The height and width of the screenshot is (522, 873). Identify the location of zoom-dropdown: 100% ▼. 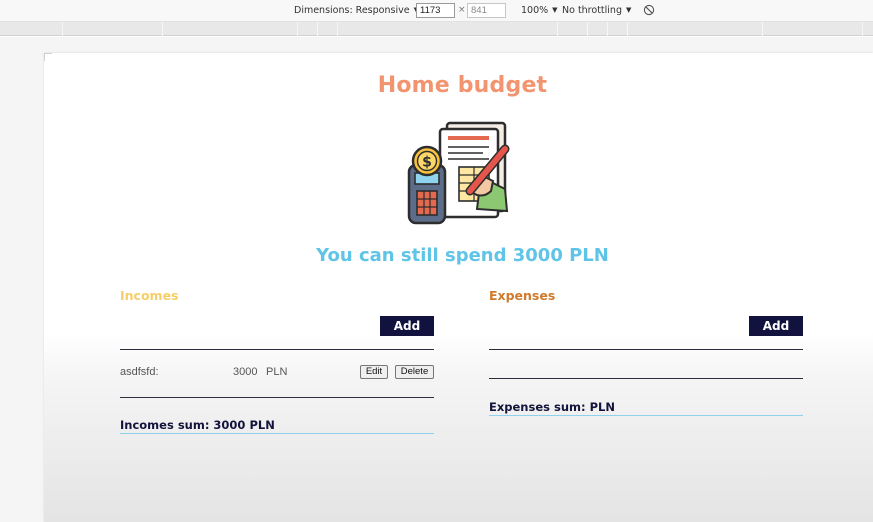
(539, 10).